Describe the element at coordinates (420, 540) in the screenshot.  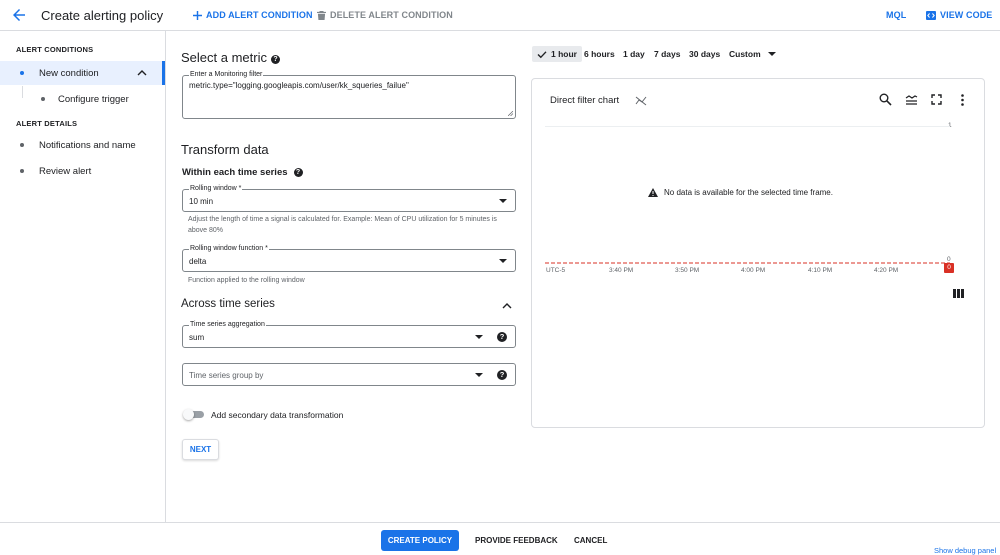
I see `create-policy-button: CREATE POLICY` at that location.